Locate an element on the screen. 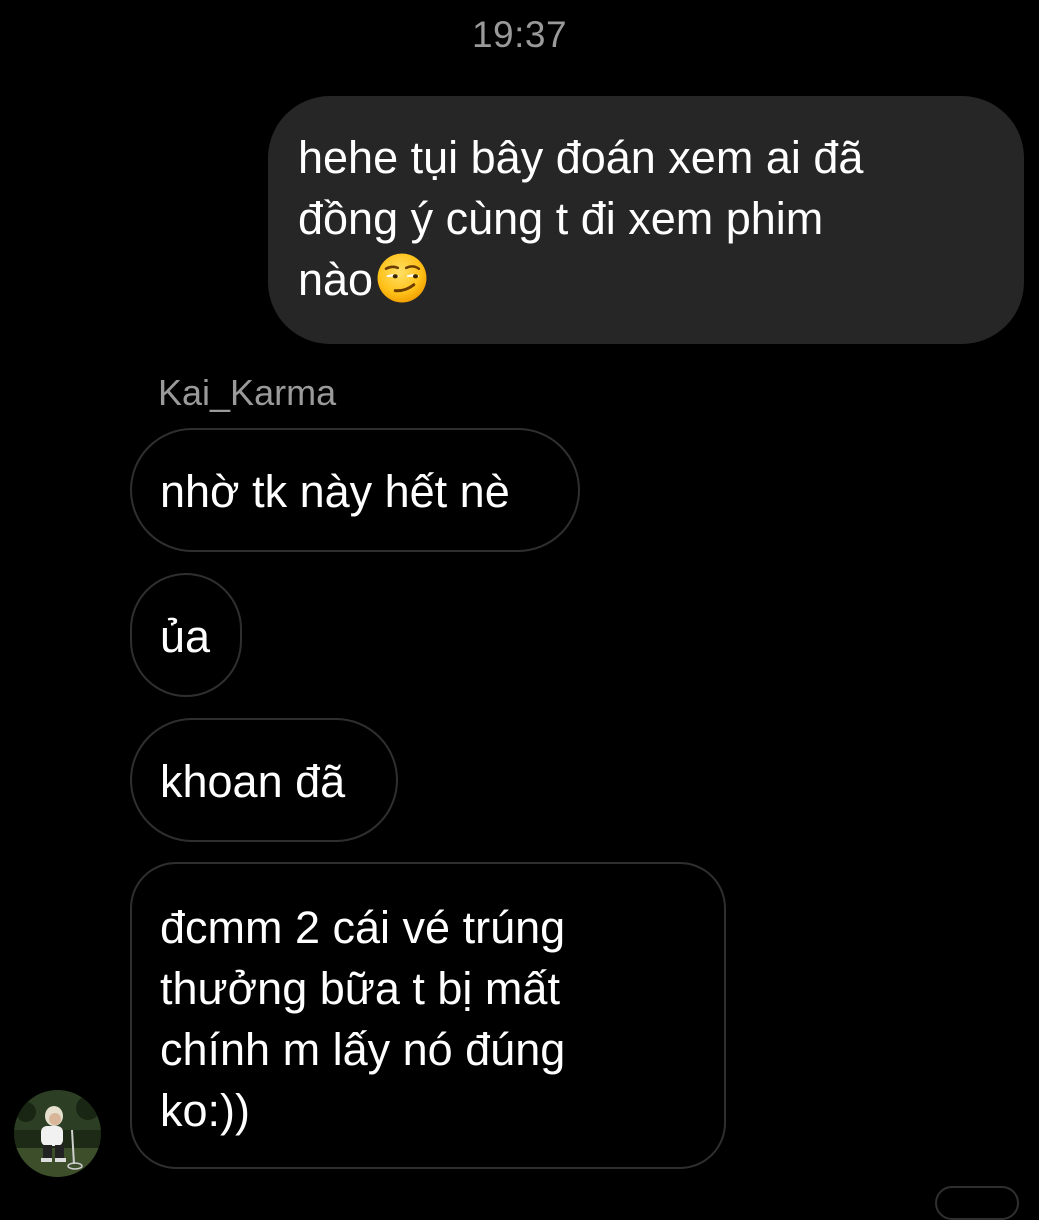 Image resolution: width=1039 pixels, height=1220 pixels. received-message-text: ủa is located at coordinates (185, 636).